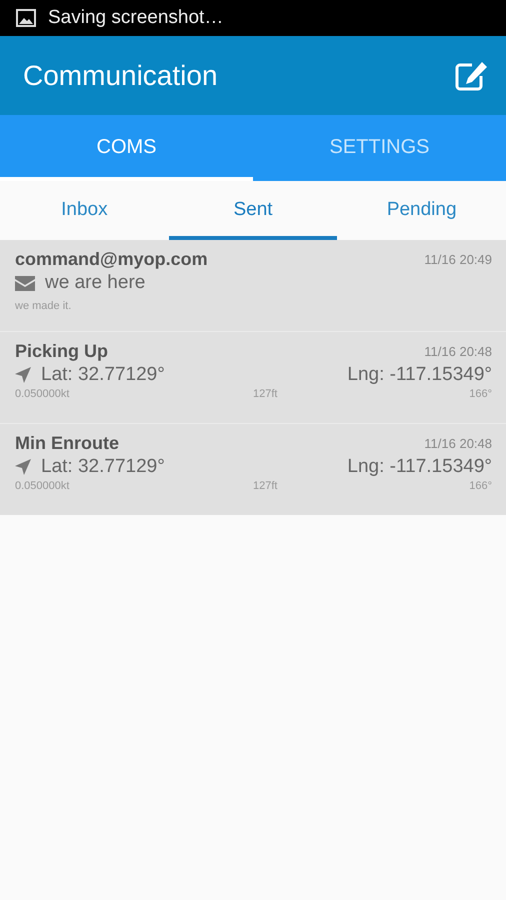 The width and height of the screenshot is (506, 900). What do you see at coordinates (253, 285) in the screenshot?
I see `message-item: command@myop.com 11/16 20:49 we are here we made it.` at bounding box center [253, 285].